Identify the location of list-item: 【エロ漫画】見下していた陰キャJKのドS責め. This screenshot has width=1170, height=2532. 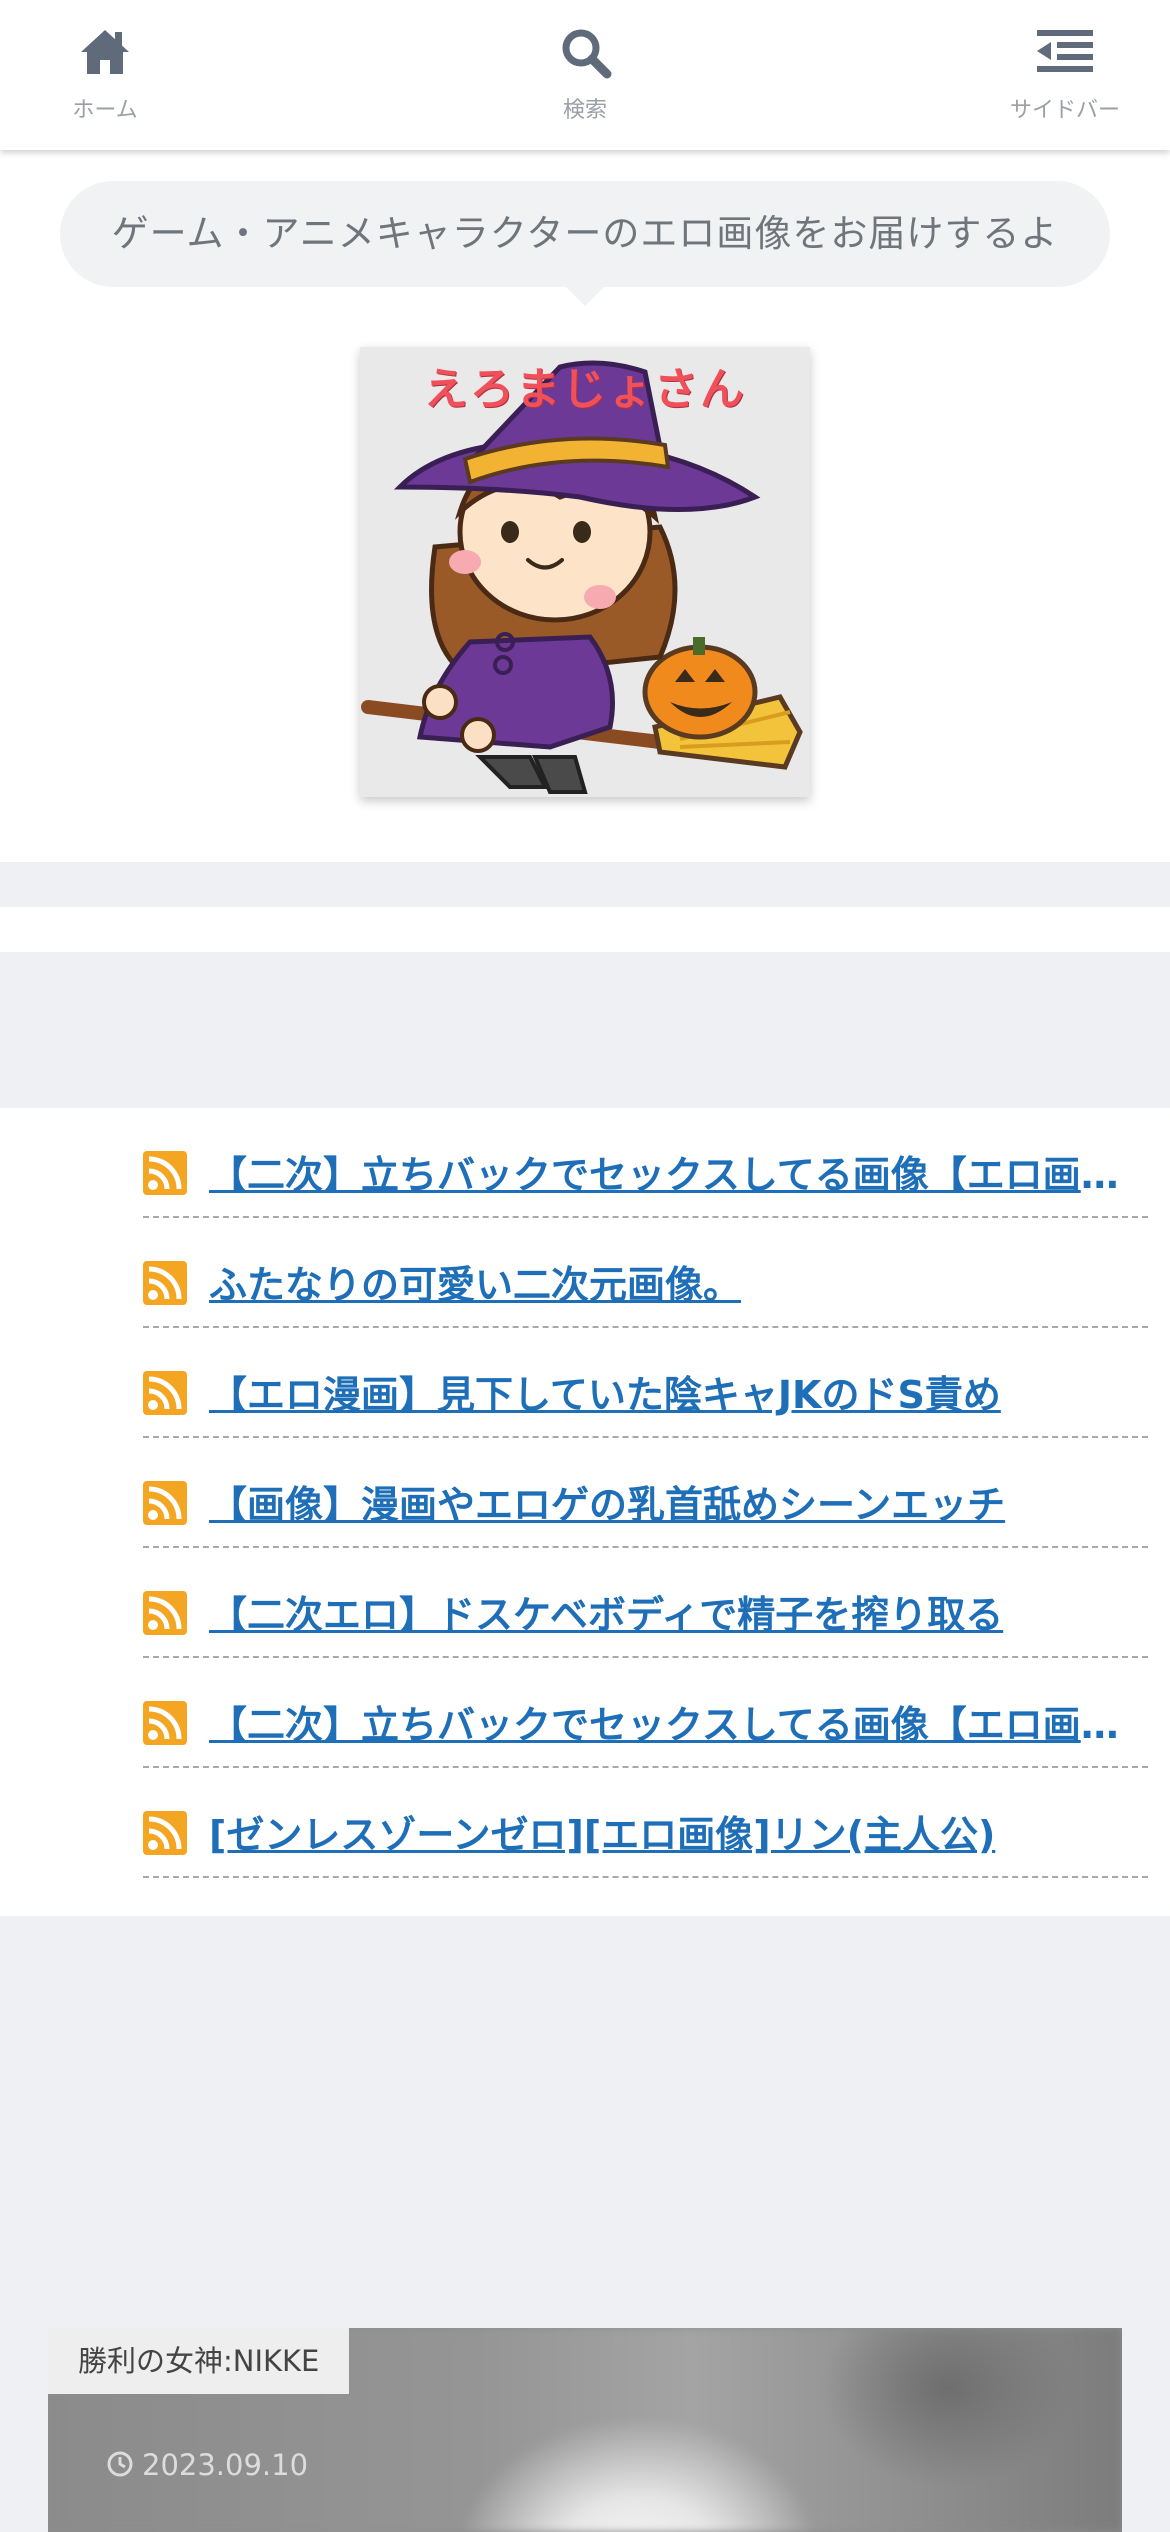
(645, 1383).